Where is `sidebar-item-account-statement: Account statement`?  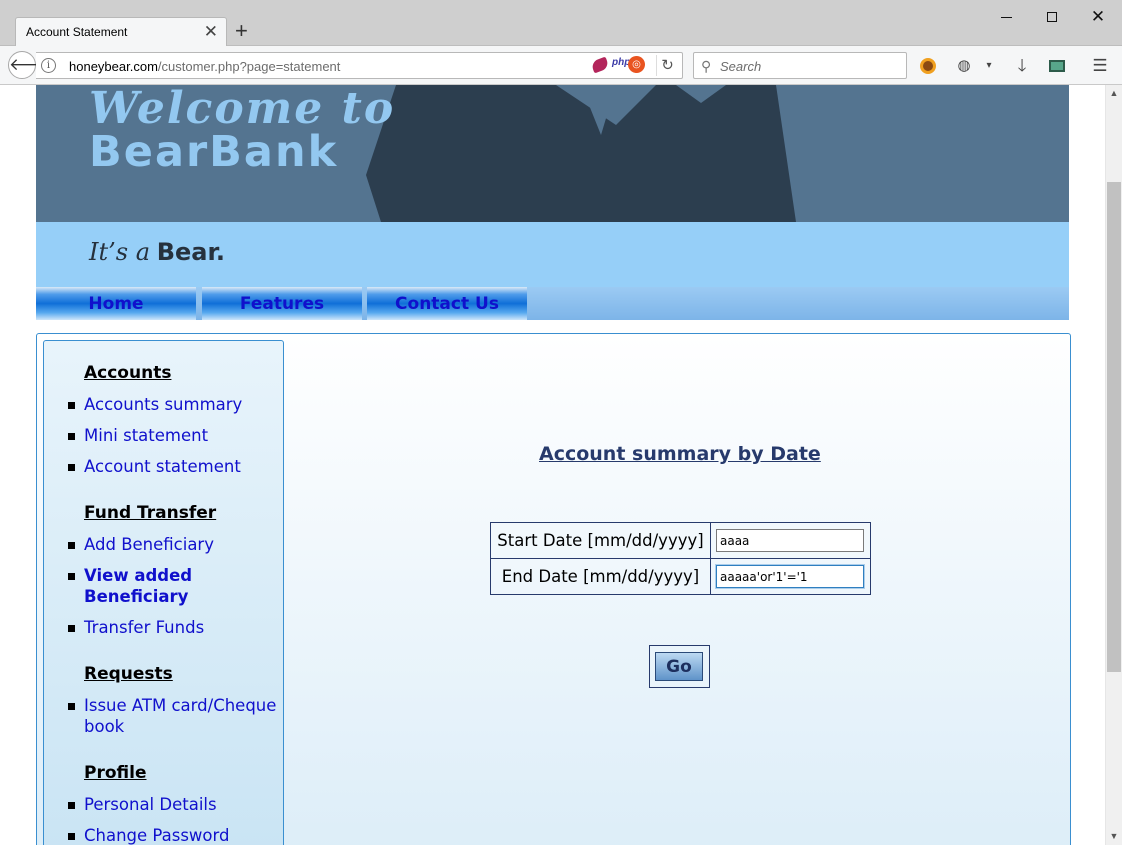
sidebar-item-account-statement: Account statement is located at coordinates (173, 466).